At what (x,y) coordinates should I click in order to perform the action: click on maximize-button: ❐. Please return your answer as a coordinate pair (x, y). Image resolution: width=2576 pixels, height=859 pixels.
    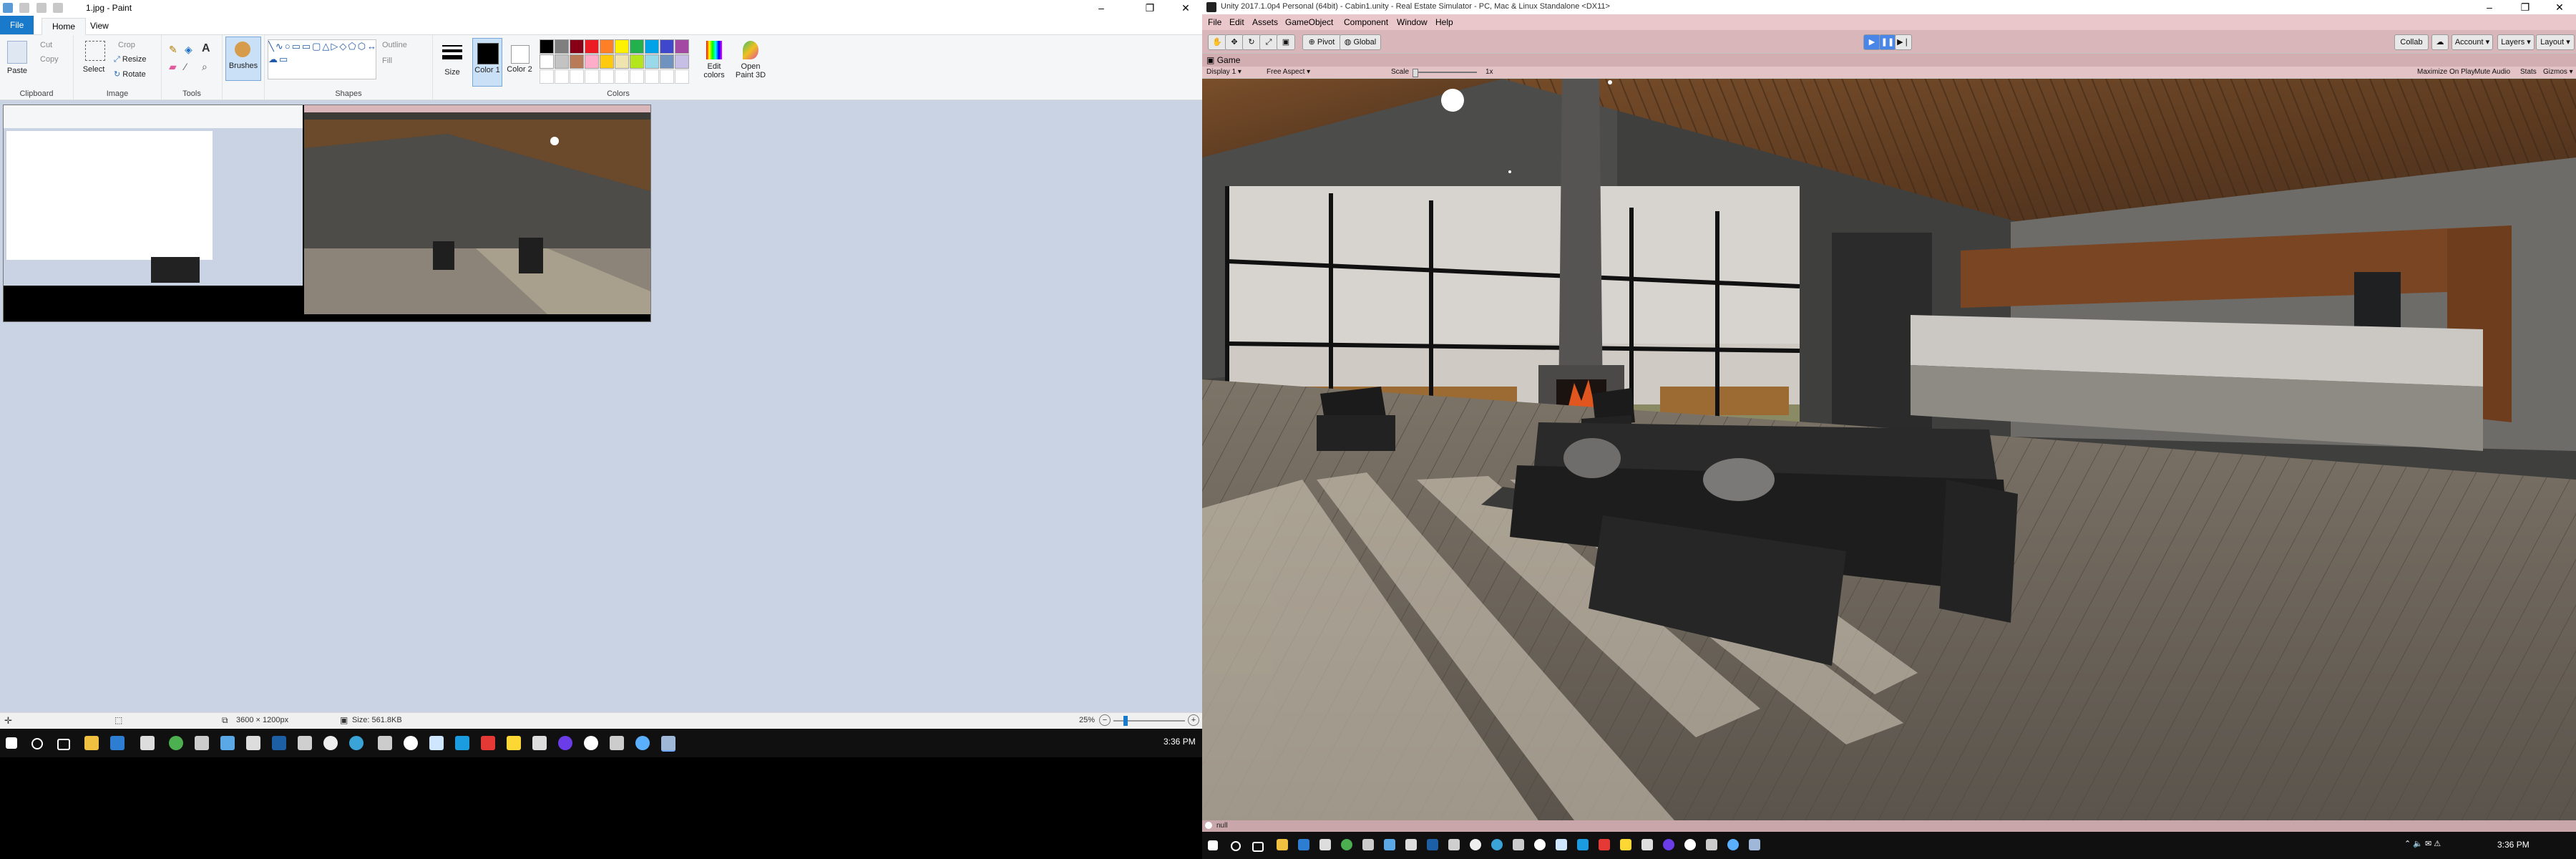
    Looking at the image, I should click on (1149, 8).